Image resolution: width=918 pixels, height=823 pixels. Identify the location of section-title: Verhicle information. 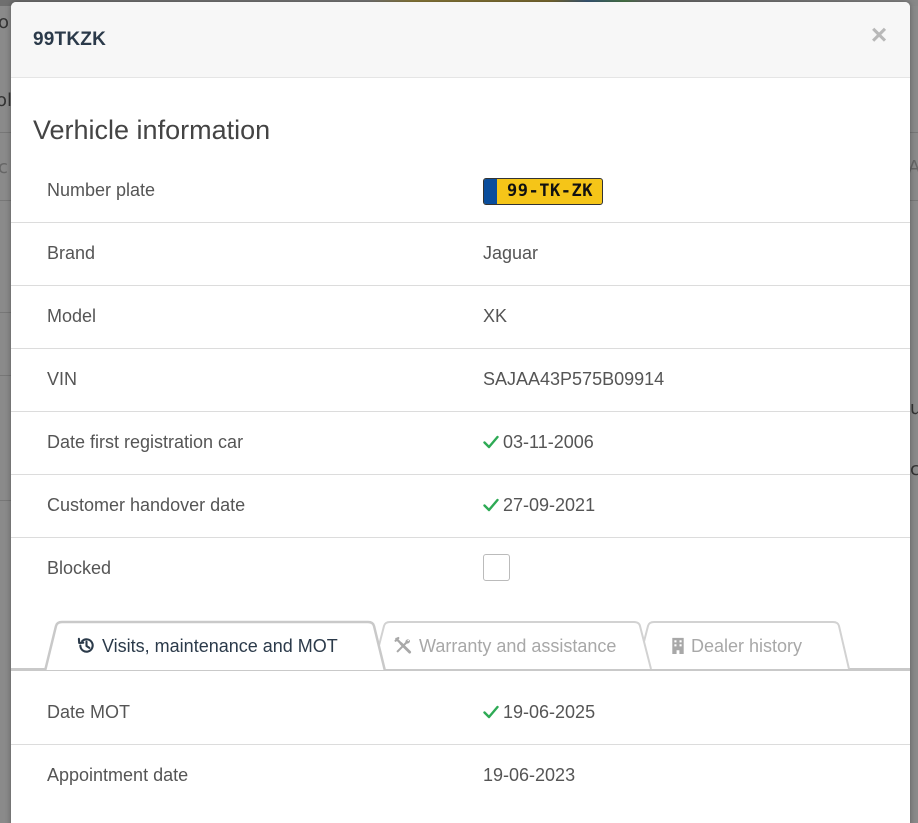
(152, 130).